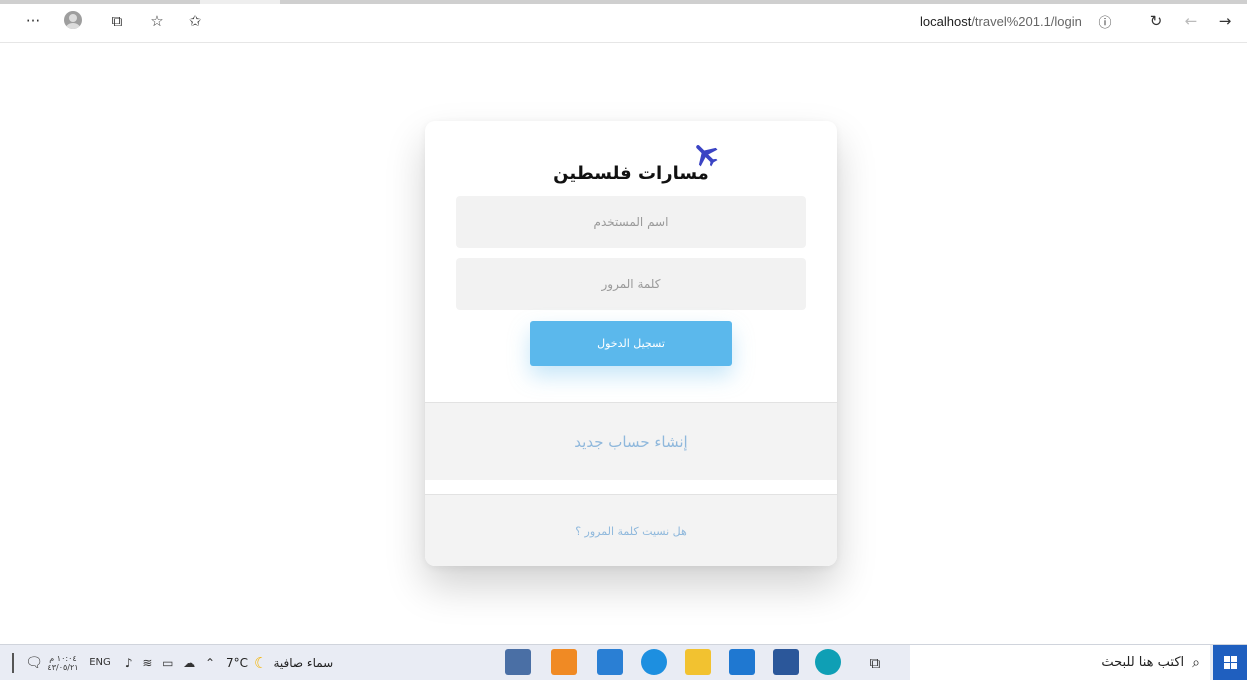 Image resolution: width=1247 pixels, height=680 pixels. I want to click on search-icon: ⌕, so click(1196, 662).